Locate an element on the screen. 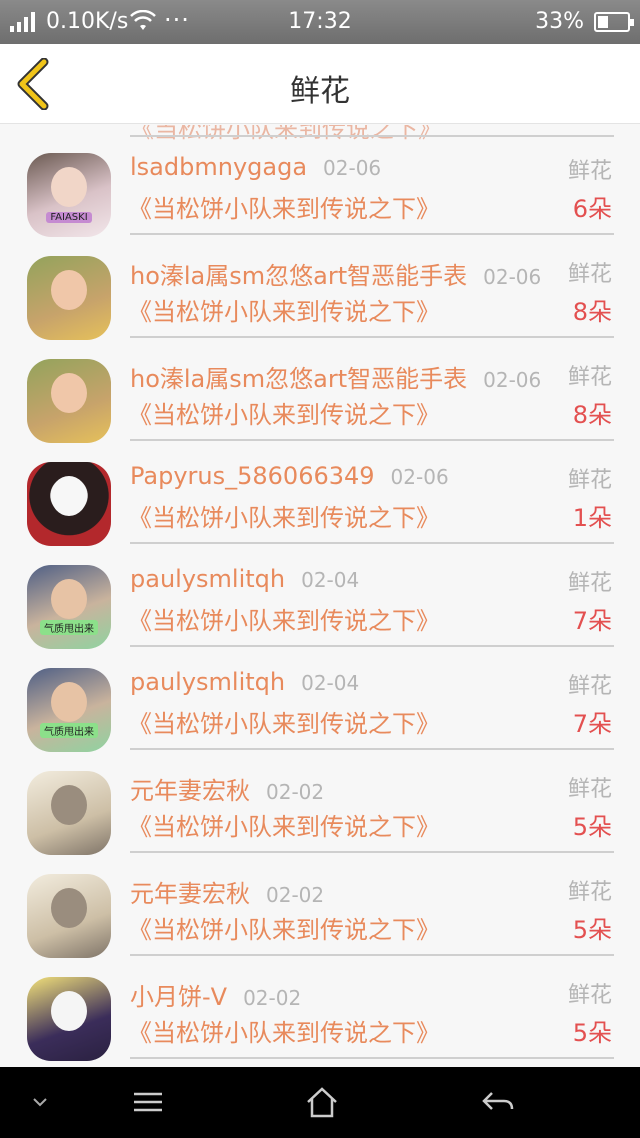  list-item: 小月饼-V 02-02 鲜花 《当松饼小队来到传说之下》 5朵 is located at coordinates (320, 1012).